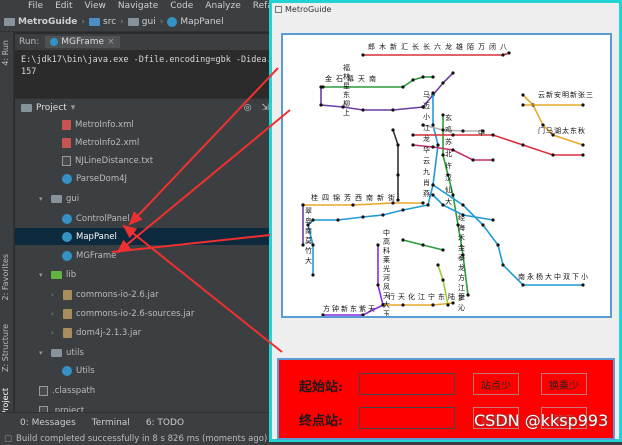 This screenshot has width=622, height=445. What do you see at coordinates (181, 6) in the screenshot?
I see `menu-item-code: Code` at bounding box center [181, 6].